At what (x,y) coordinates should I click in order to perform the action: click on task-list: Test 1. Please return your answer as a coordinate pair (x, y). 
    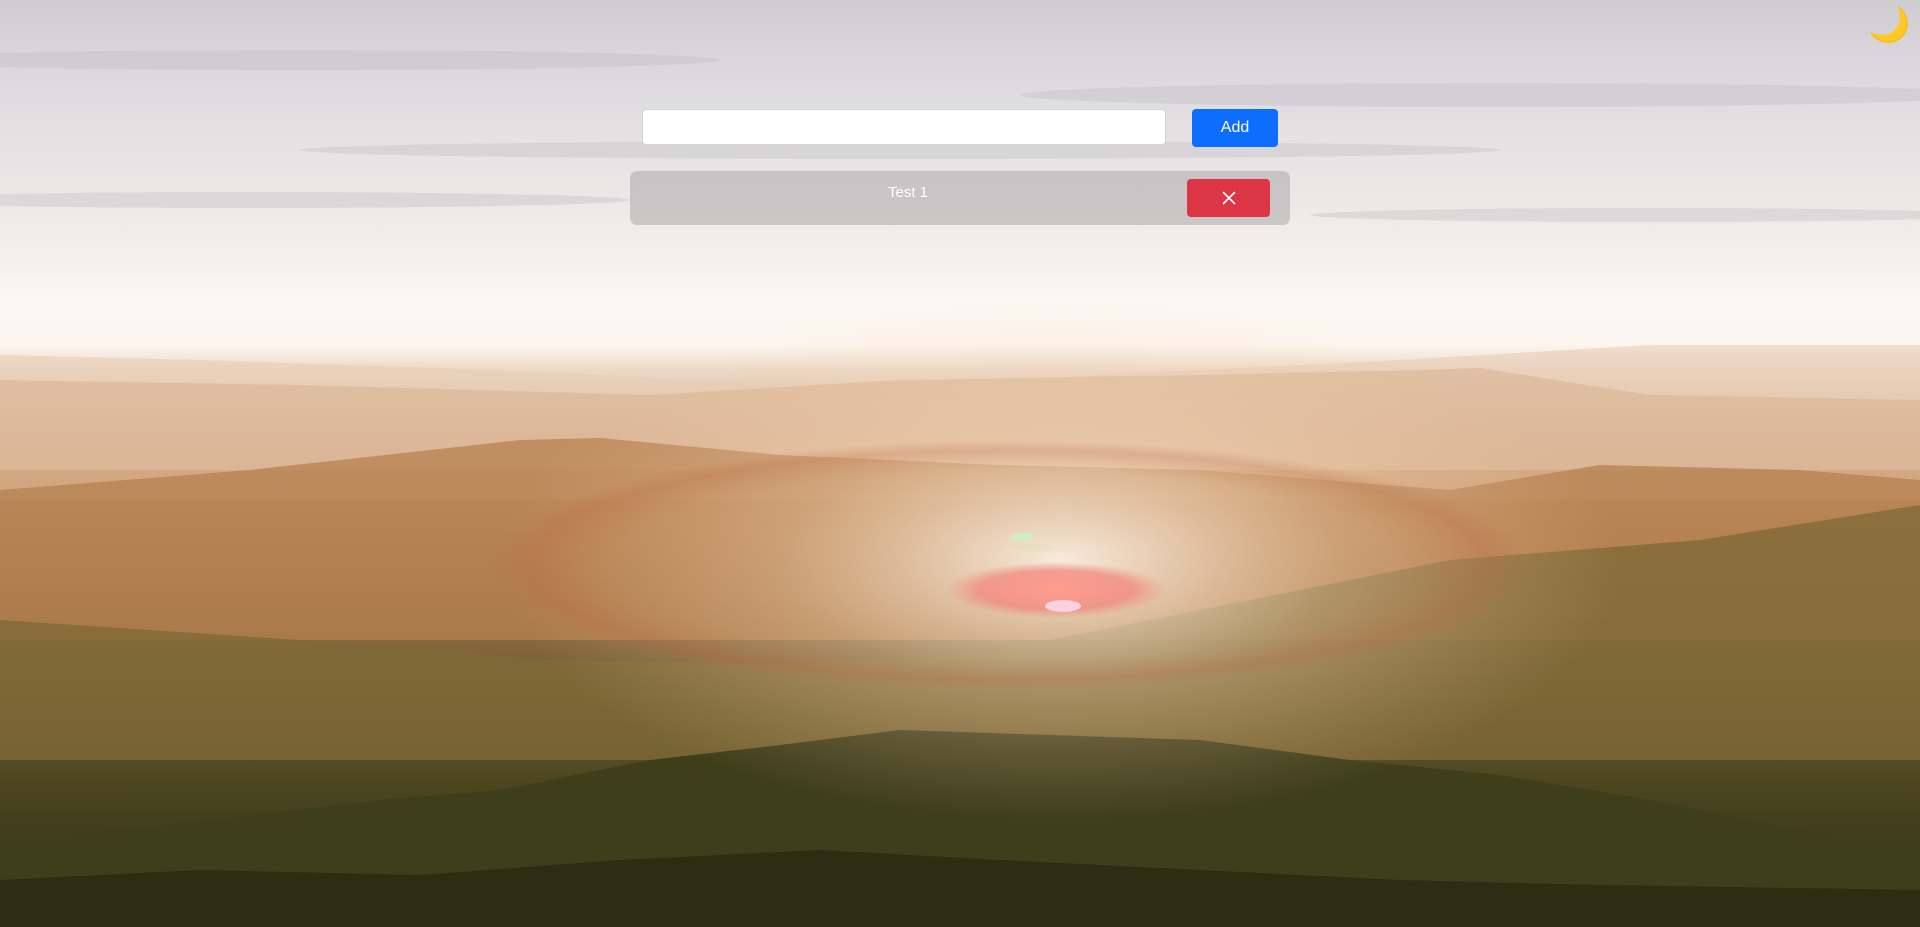
    Looking at the image, I should click on (960, 198).